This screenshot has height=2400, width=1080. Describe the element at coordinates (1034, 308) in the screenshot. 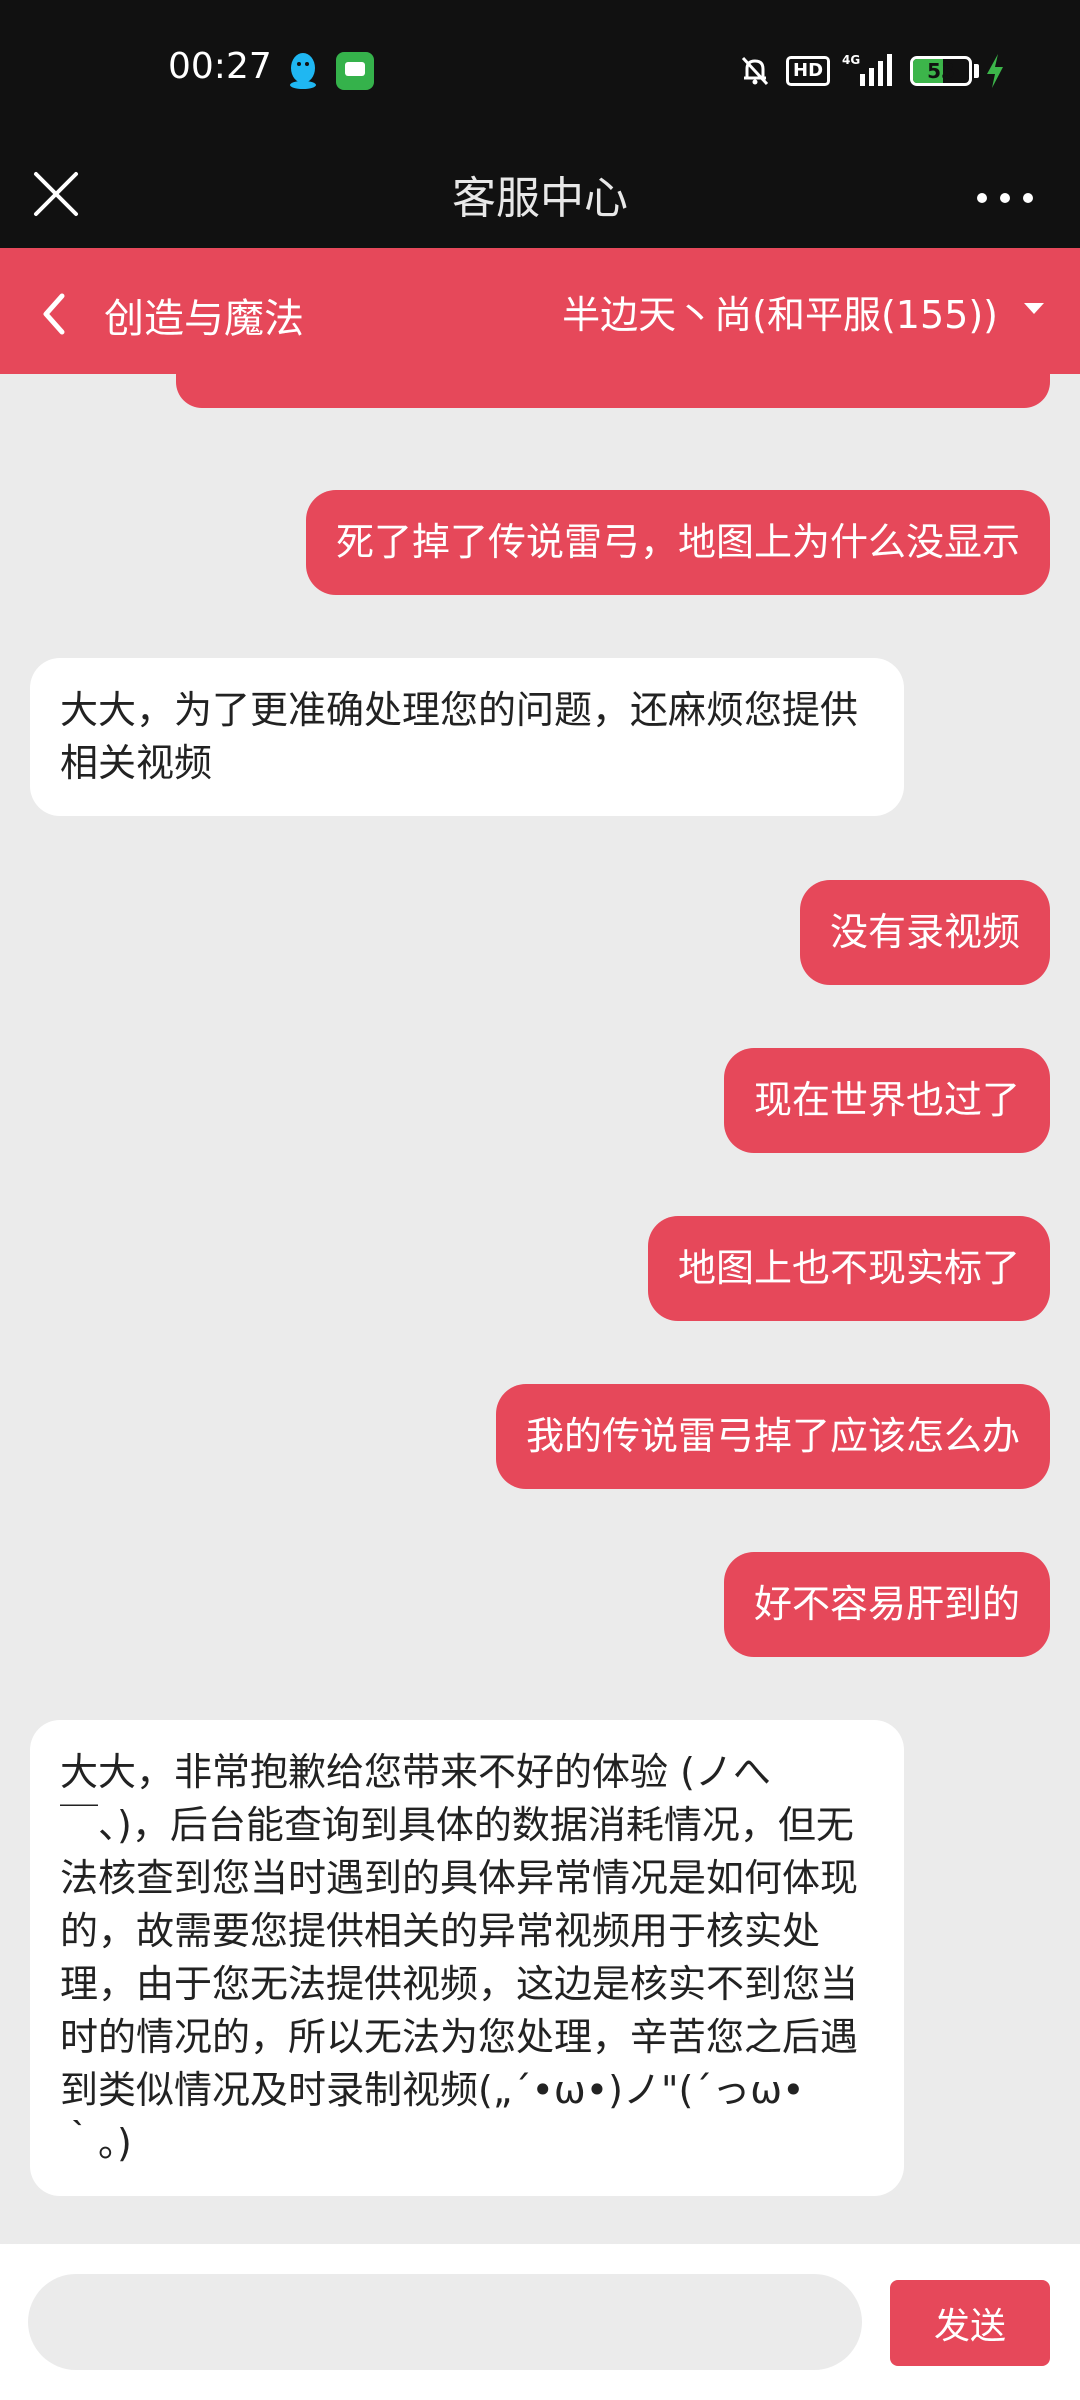

I see `triangle-down-icon` at that location.